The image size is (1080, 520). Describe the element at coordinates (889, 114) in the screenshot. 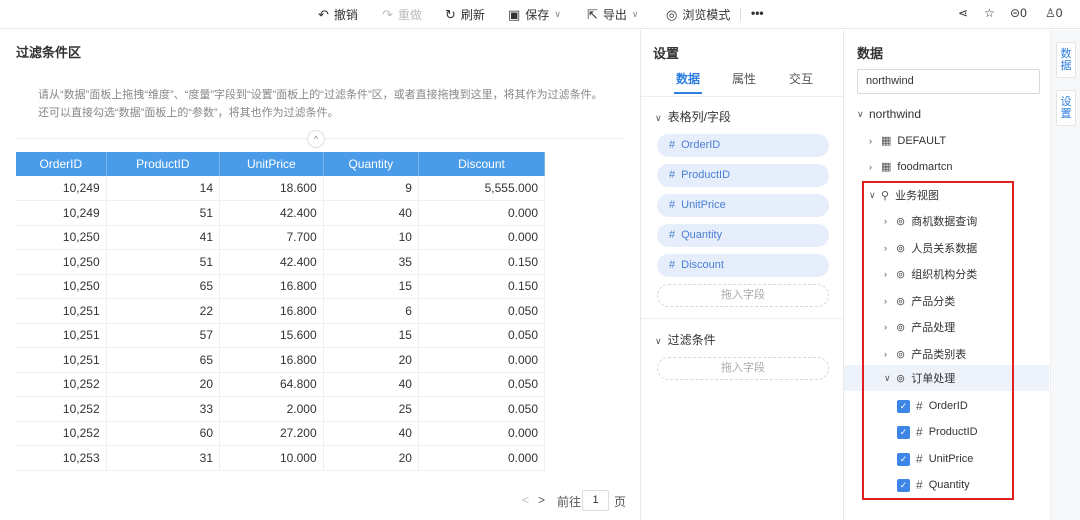

I see `tree-root: ∨ northwind` at that location.